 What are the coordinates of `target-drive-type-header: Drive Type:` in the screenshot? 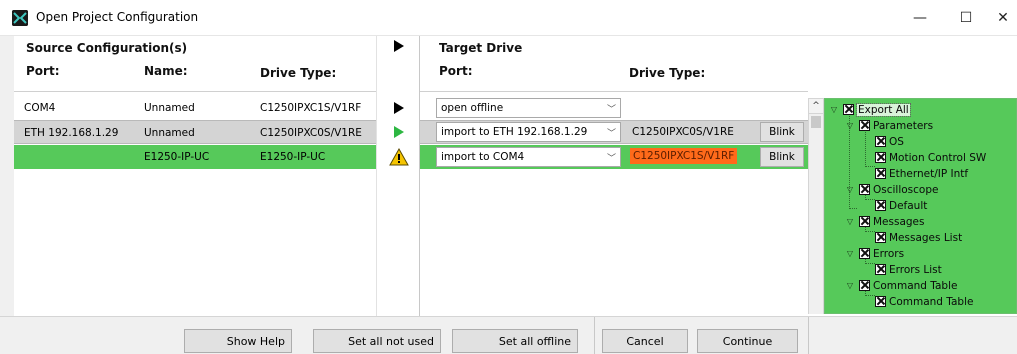 It's located at (667, 73).